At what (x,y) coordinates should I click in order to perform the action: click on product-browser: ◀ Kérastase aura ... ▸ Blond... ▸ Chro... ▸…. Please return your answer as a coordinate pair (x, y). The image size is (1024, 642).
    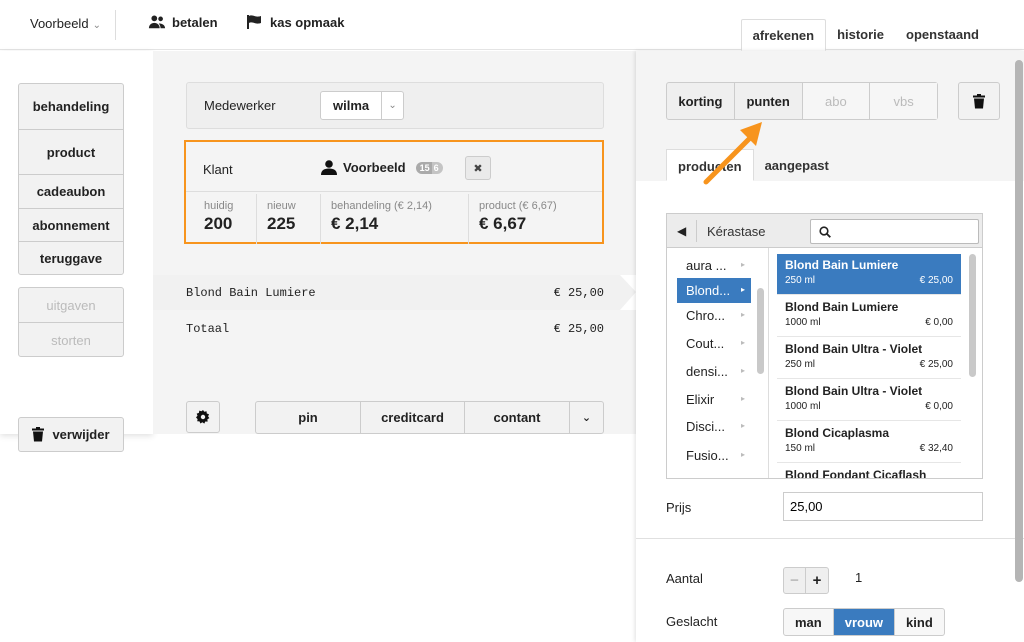
    Looking at the image, I should click on (824, 346).